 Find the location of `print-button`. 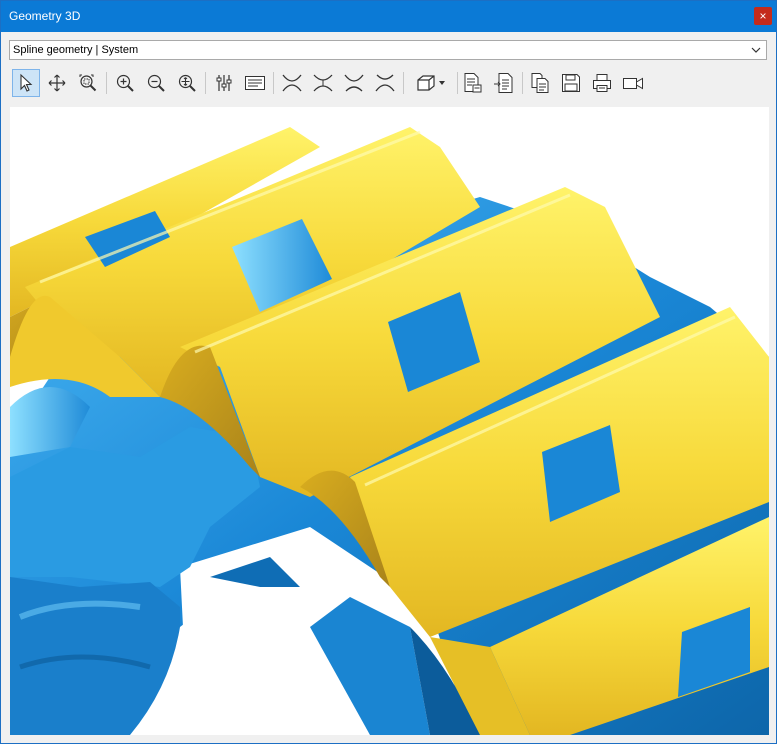

print-button is located at coordinates (602, 83).